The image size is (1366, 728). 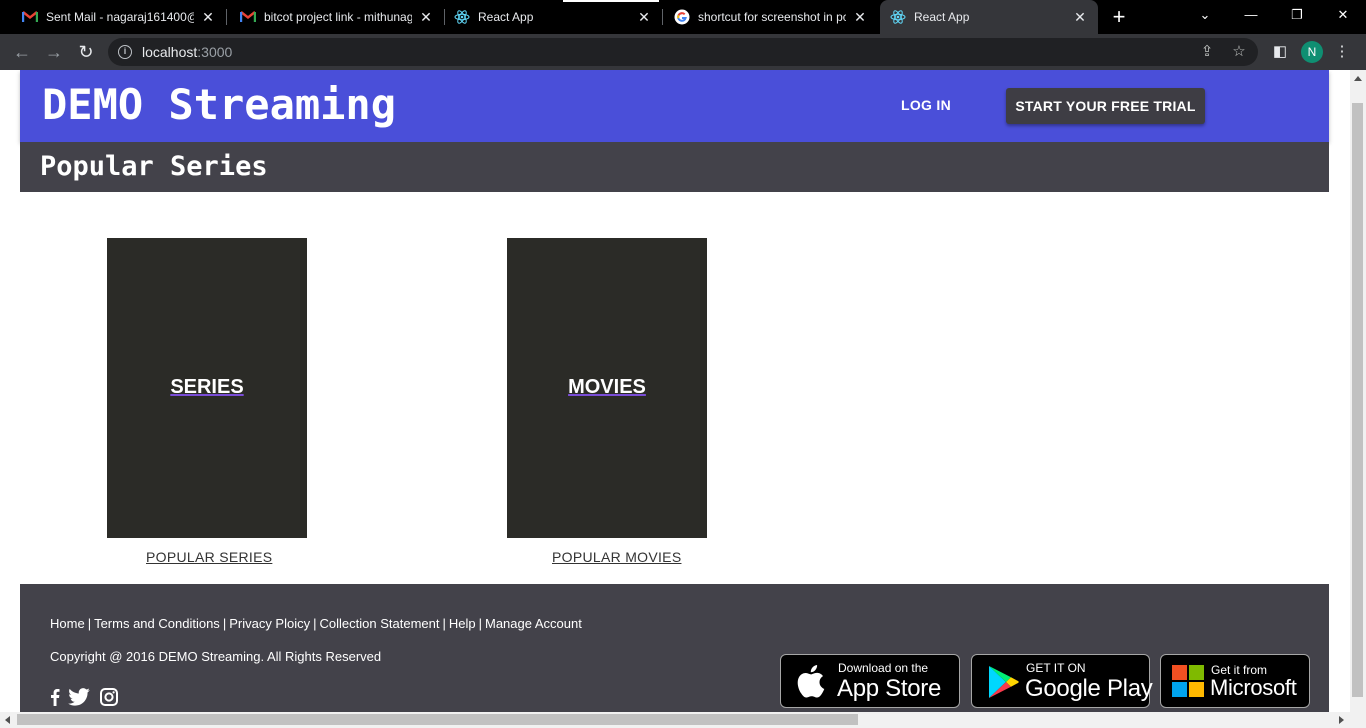 I want to click on popular-series-link: POPULAR SERIES, so click(x=209, y=557).